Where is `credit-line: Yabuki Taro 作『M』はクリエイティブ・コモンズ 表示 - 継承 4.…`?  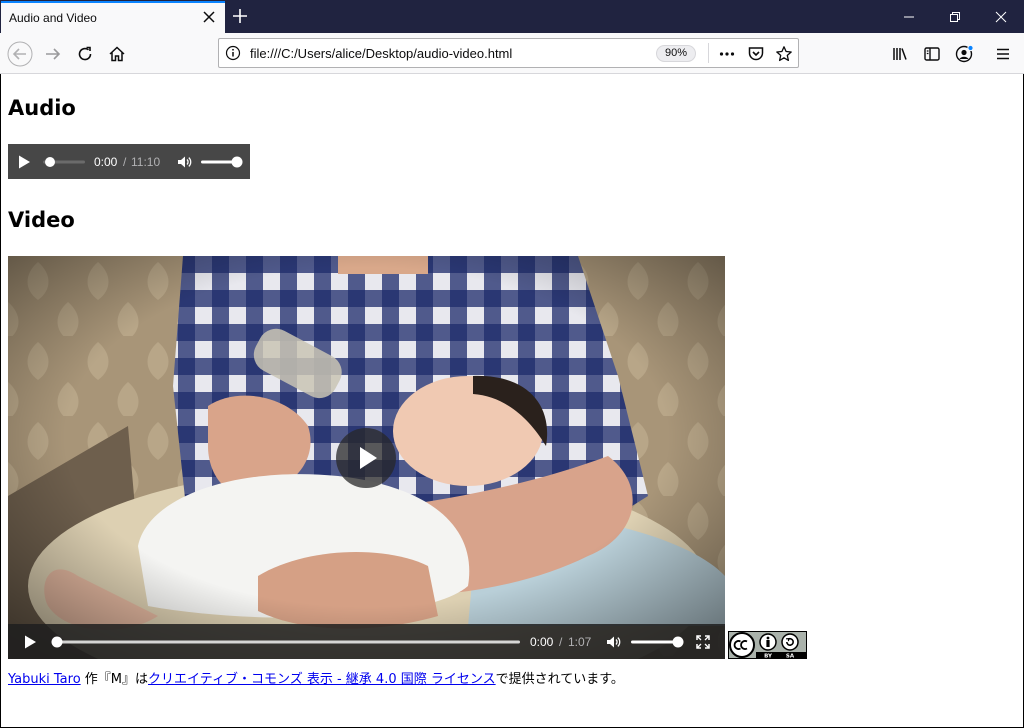 credit-line: Yabuki Taro 作『M』はクリエイティブ・コモンズ 表示 - 継承 4.… is located at coordinates (316, 677).